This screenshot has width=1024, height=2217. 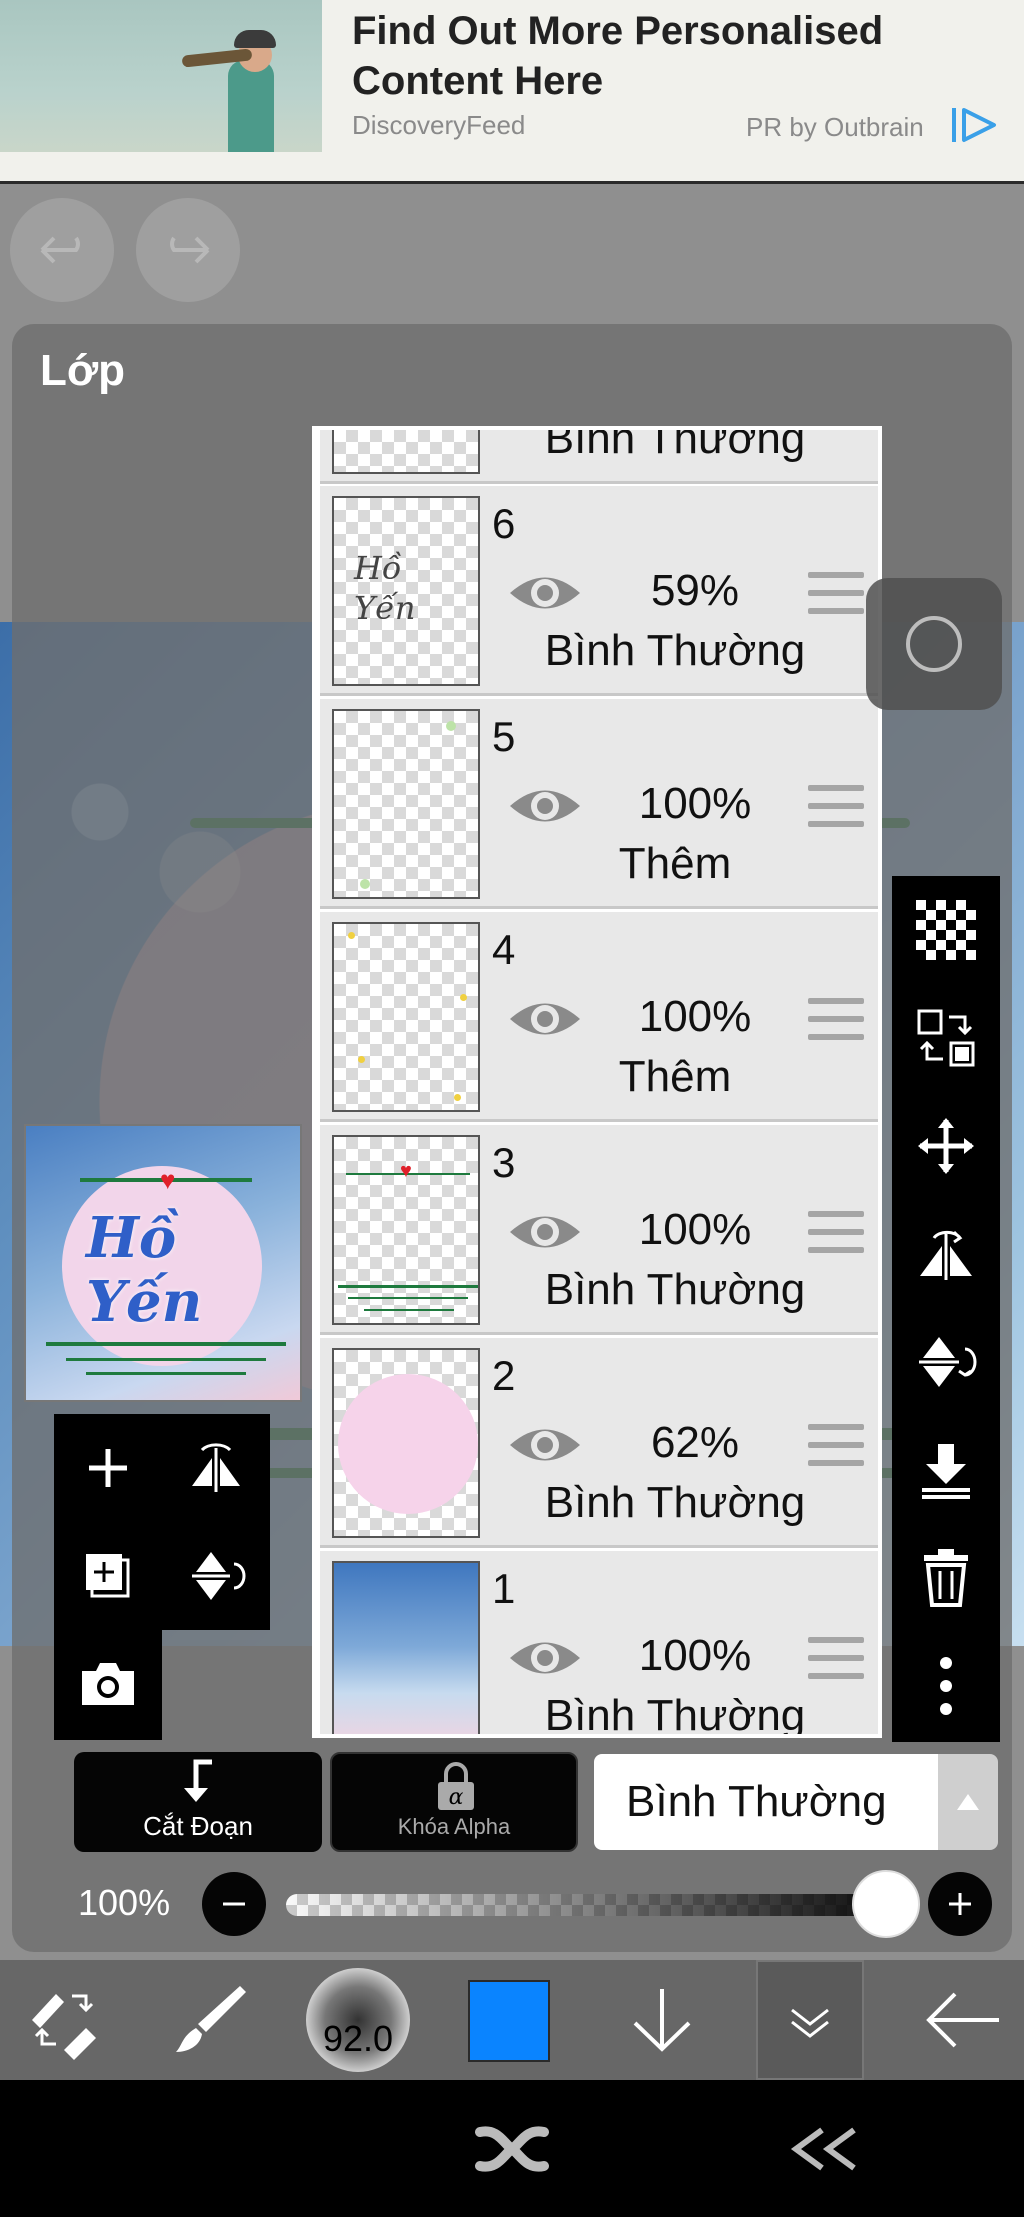 What do you see at coordinates (108, 1468) in the screenshot?
I see `add-layer-button` at bounding box center [108, 1468].